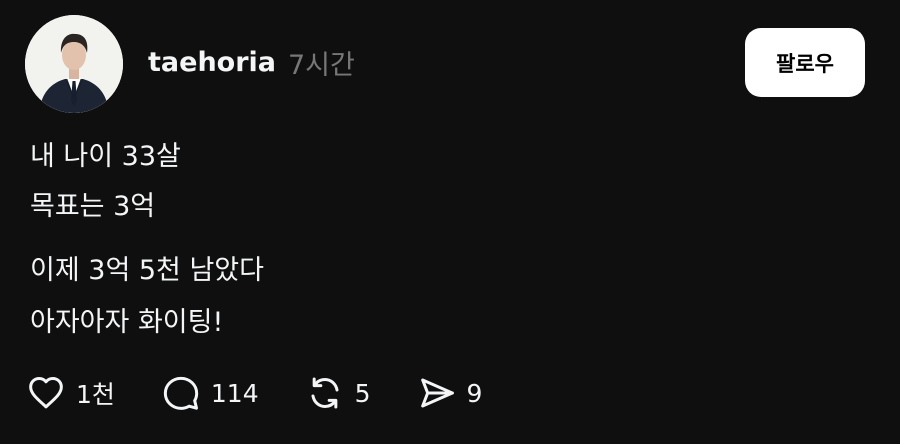  Describe the element at coordinates (105, 156) in the screenshot. I see `post-text-line: 내 나이 33살` at that location.